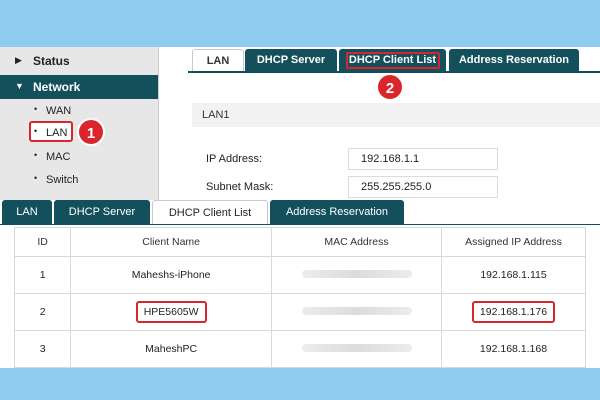 The width and height of the screenshot is (600, 400). Describe the element at coordinates (390, 87) in the screenshot. I see `step-badge-2: 2` at that location.